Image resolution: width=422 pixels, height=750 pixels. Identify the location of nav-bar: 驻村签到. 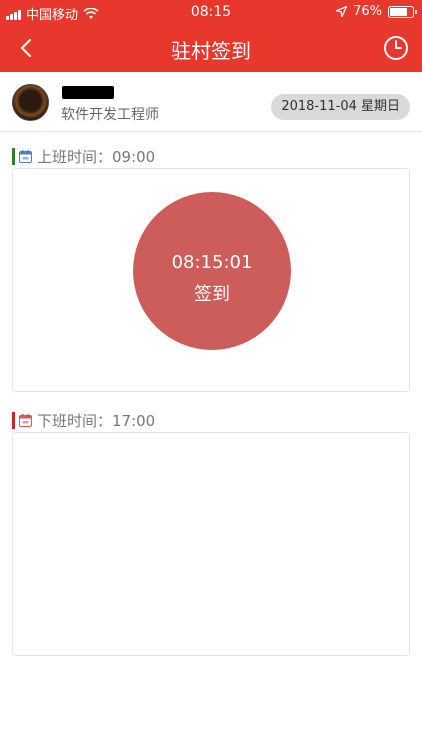
(211, 48).